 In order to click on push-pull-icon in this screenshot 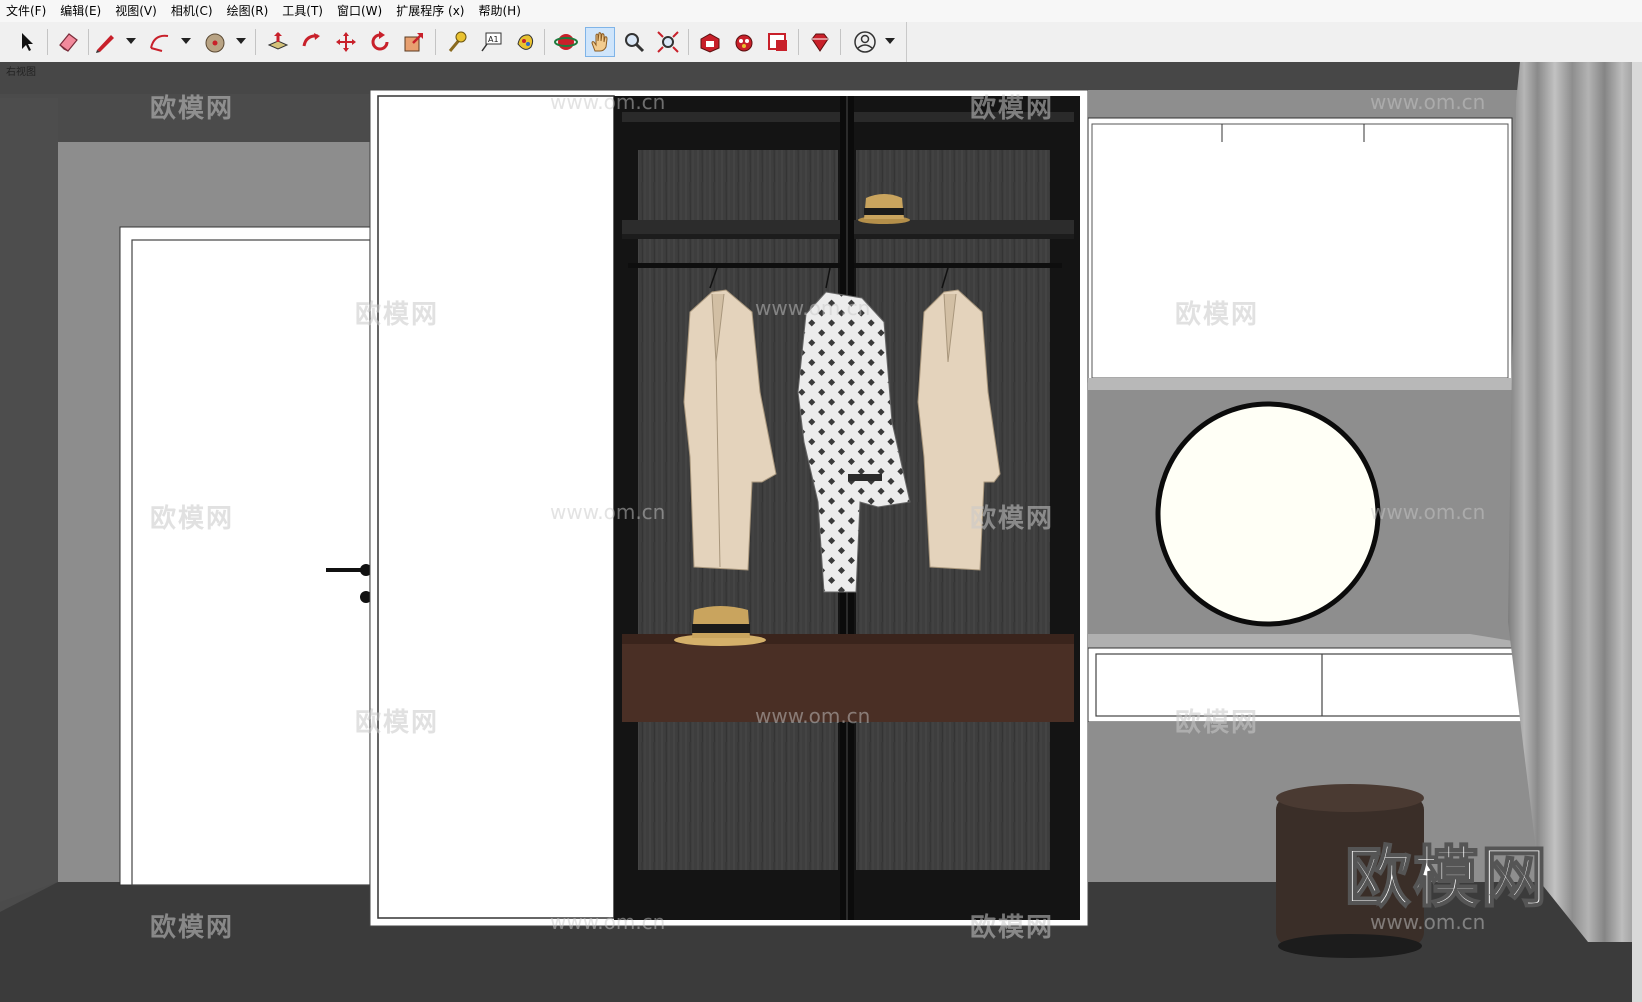, I will do `click(278, 41)`.